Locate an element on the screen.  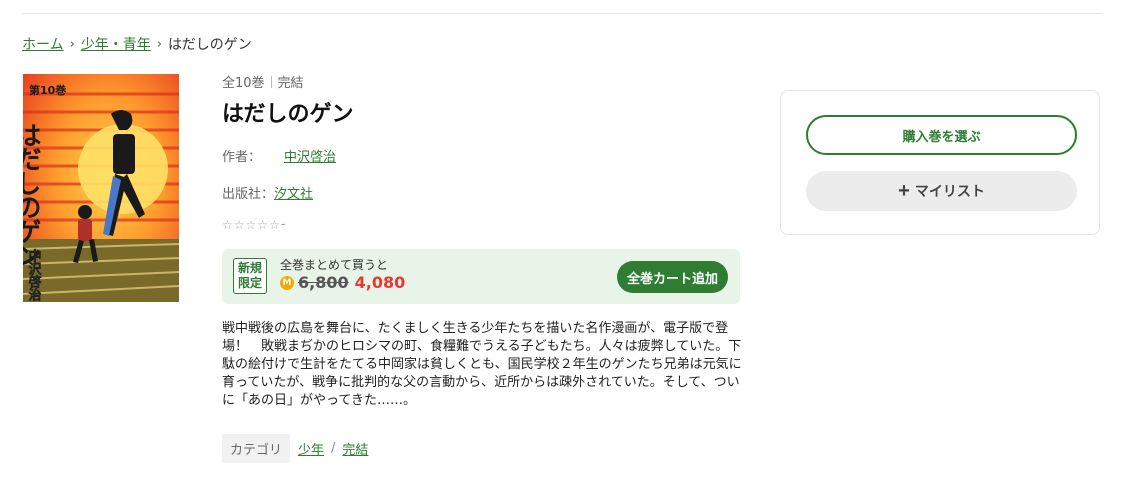
rating-stars-icon: ☆☆☆☆☆ is located at coordinates (251, 224).